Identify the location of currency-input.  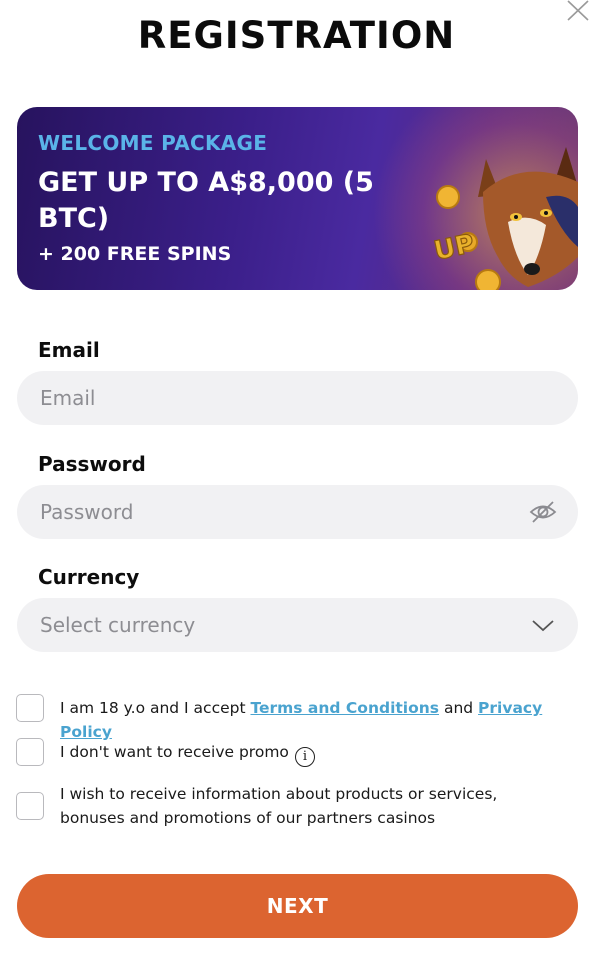
(280, 625).